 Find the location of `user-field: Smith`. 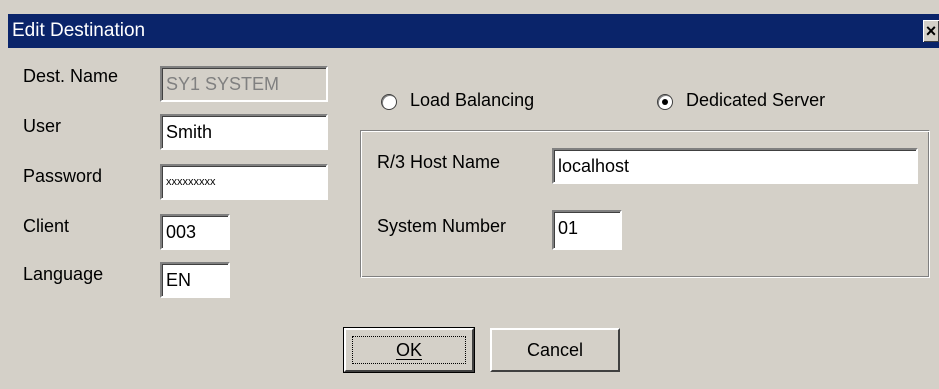

user-field: Smith is located at coordinates (244, 132).